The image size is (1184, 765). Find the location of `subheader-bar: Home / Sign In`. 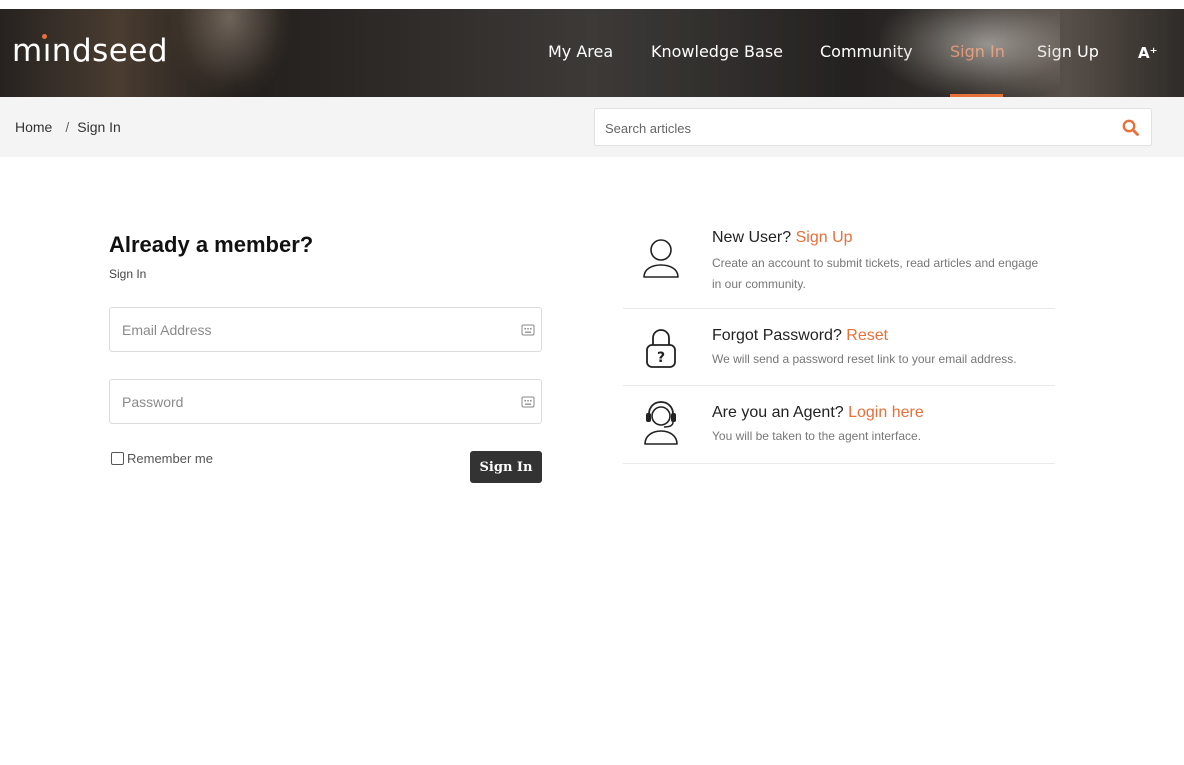

subheader-bar: Home / Sign In is located at coordinates (592, 127).